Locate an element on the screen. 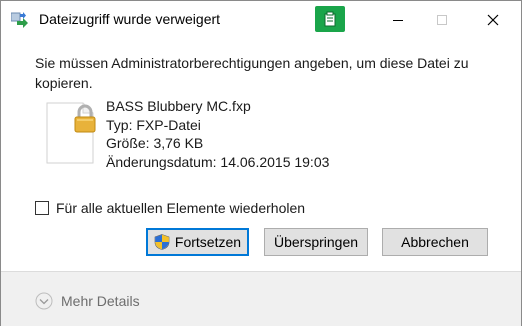 The image size is (522, 326). repeat-for-all-checkbox is located at coordinates (42, 208).